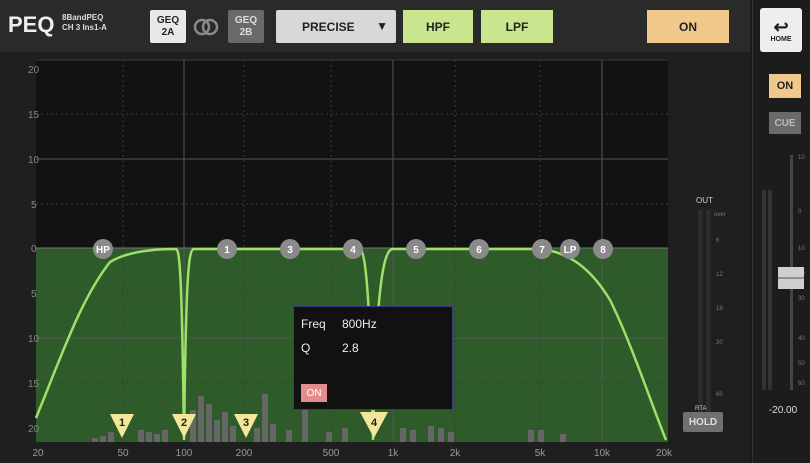 This screenshot has width=810, height=463. I want to click on x-tick-label: 2k, so click(456, 453).